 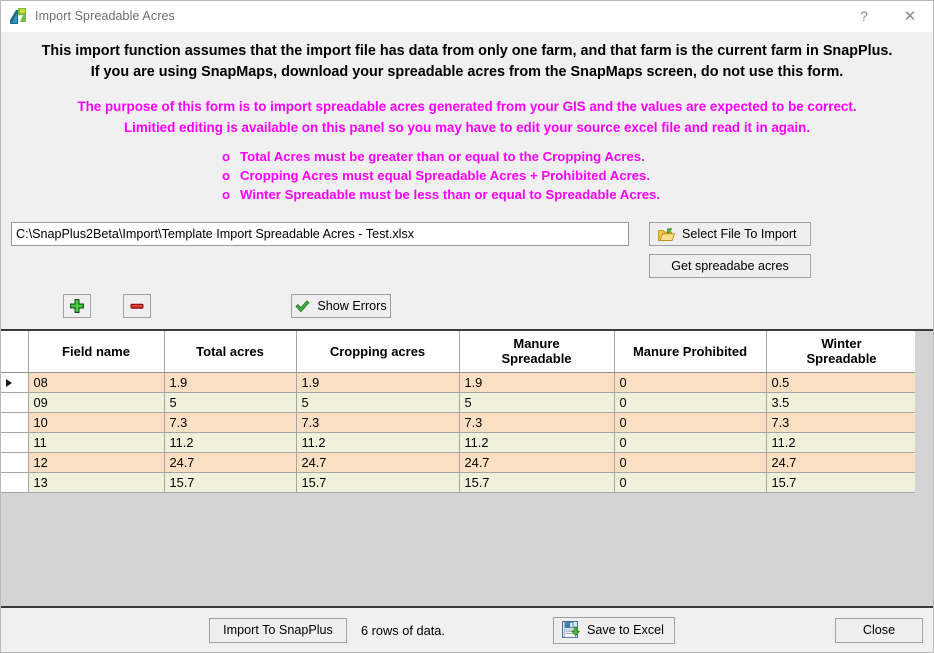 I want to click on window-title: Import Spreadable Acres, so click(x=105, y=16).